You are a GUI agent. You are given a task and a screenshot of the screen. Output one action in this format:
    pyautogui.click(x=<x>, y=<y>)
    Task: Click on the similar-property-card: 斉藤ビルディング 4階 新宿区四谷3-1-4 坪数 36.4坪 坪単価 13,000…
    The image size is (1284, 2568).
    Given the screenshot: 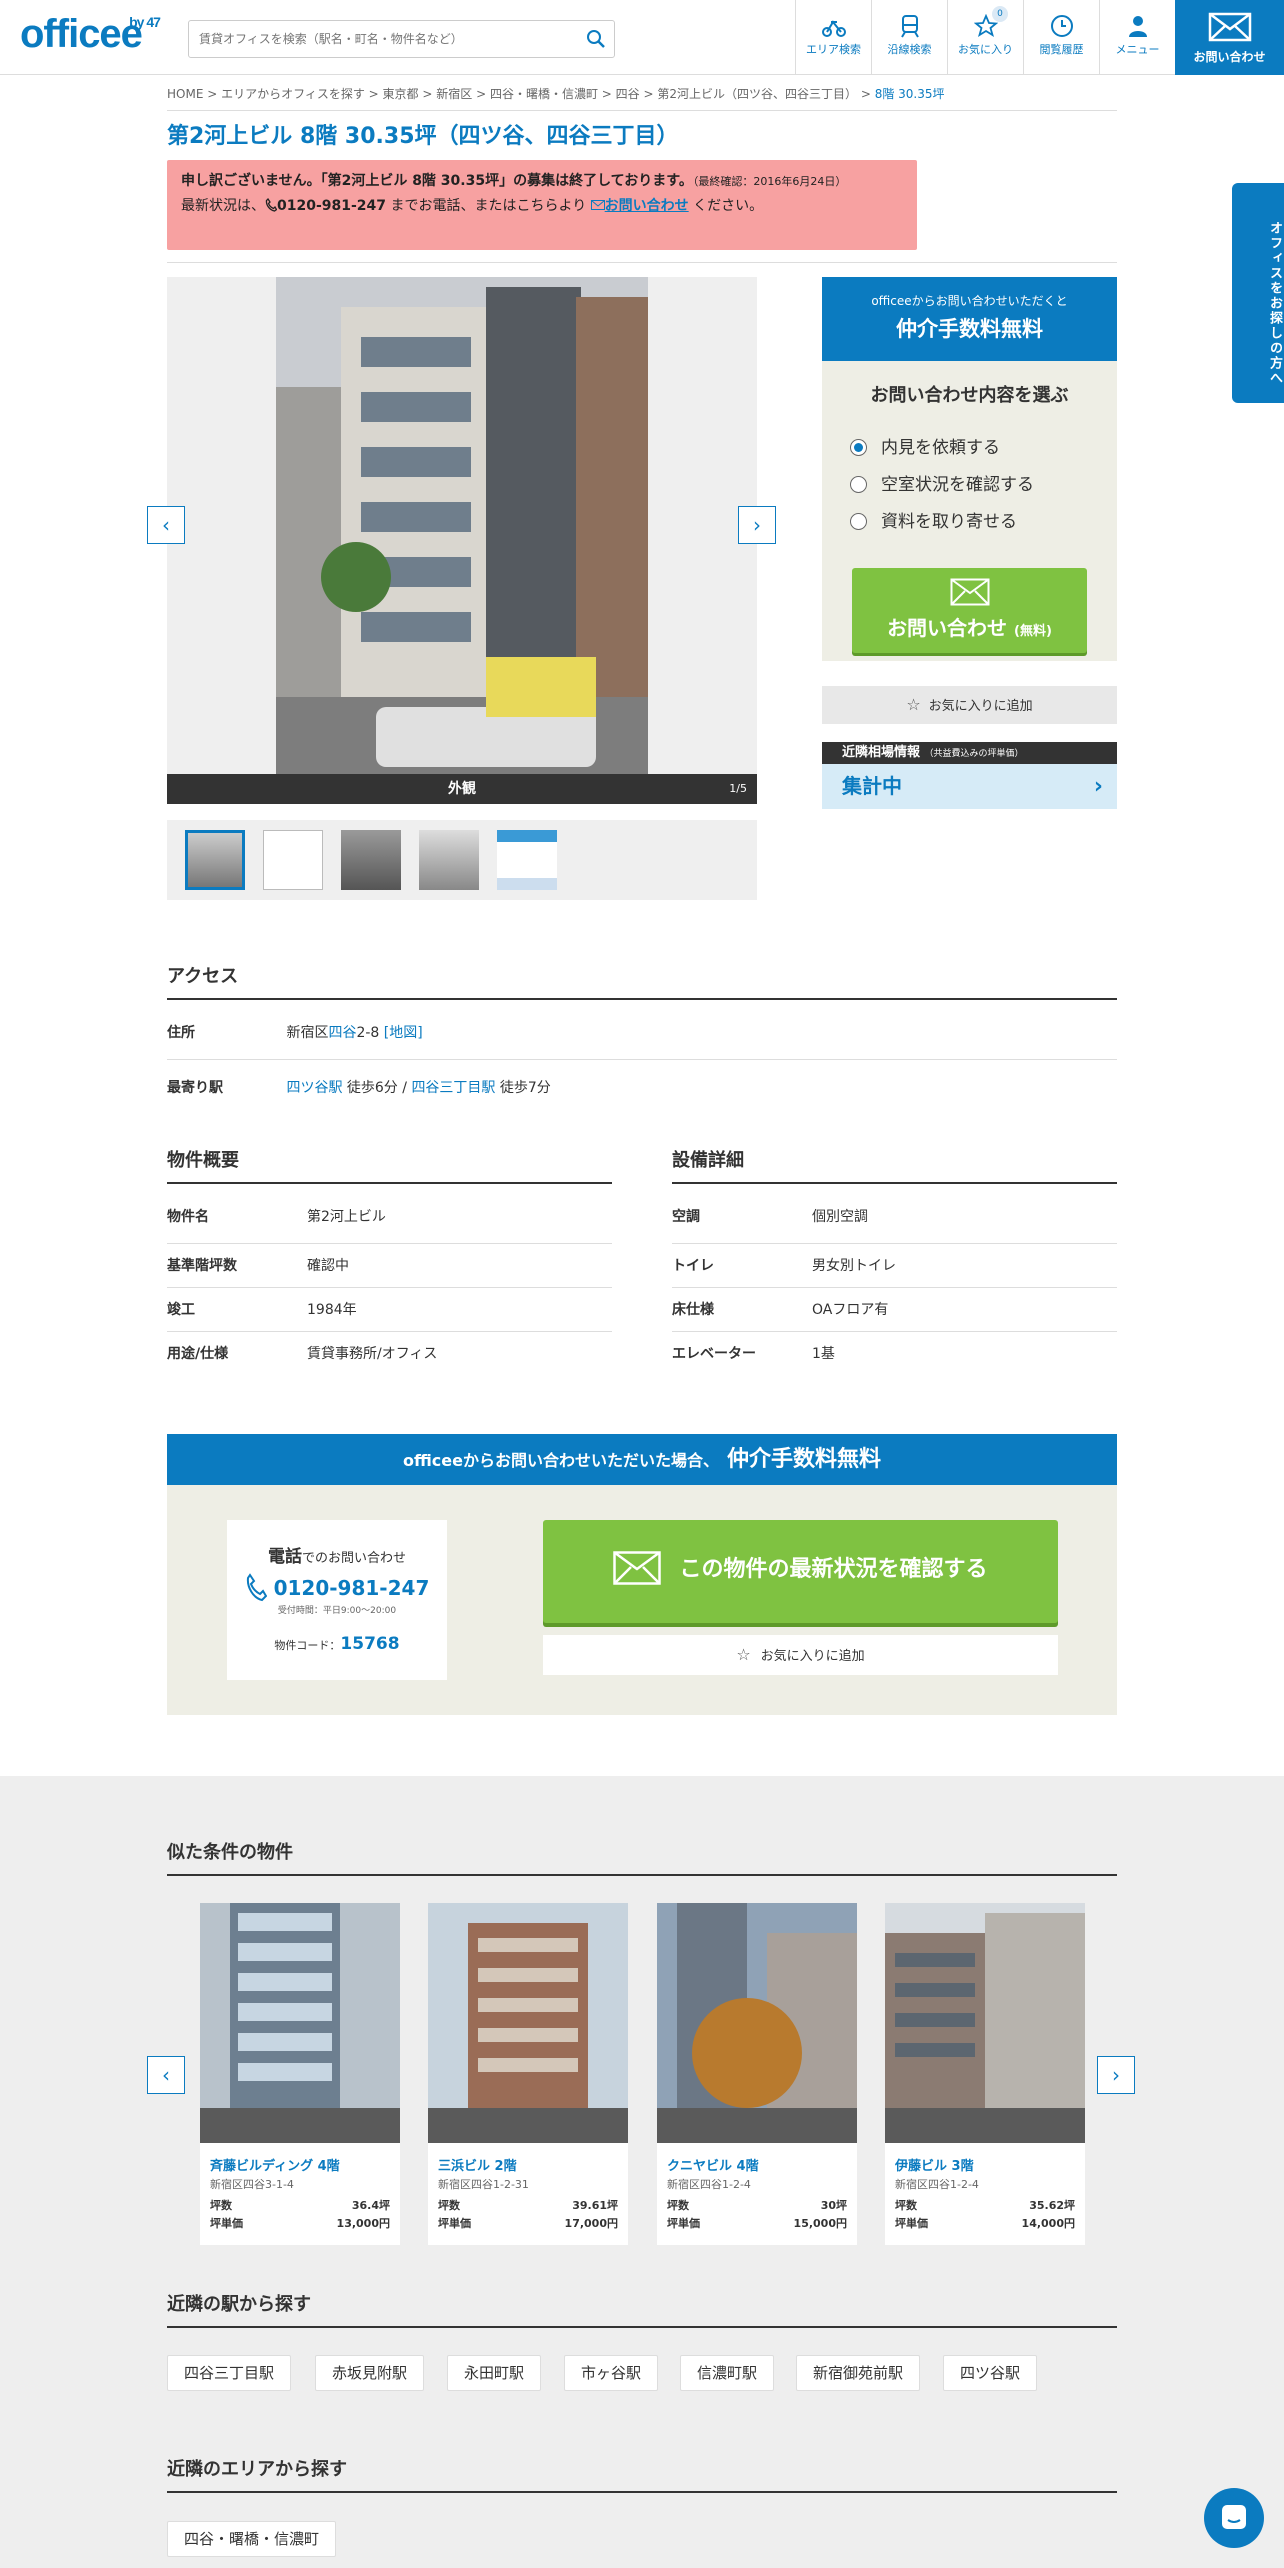 What is the action you would take?
    pyautogui.click(x=300, y=2074)
    